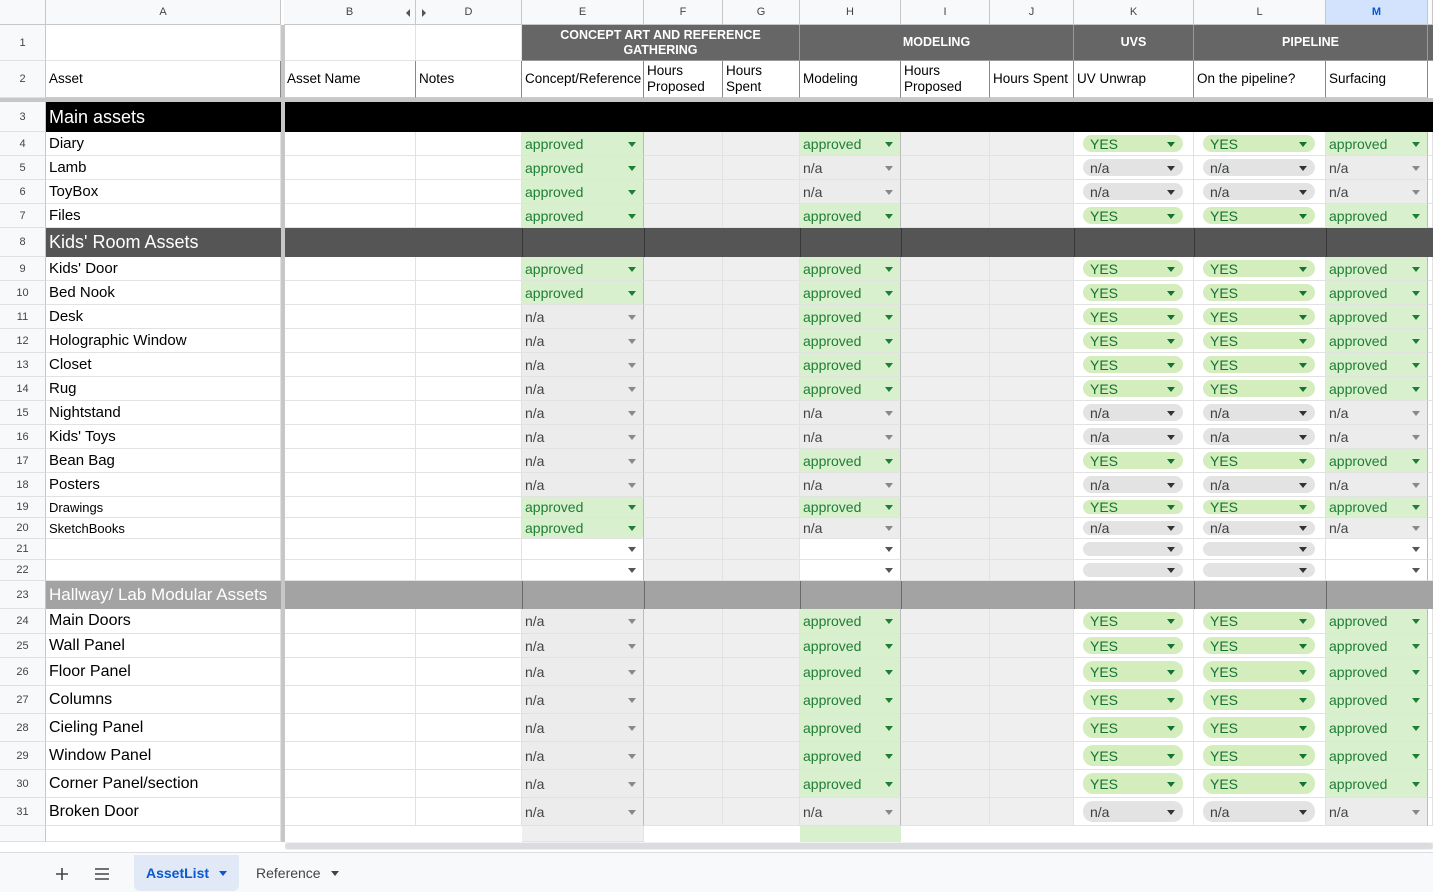  I want to click on sheet-tab-reference: Reference, so click(297, 873).